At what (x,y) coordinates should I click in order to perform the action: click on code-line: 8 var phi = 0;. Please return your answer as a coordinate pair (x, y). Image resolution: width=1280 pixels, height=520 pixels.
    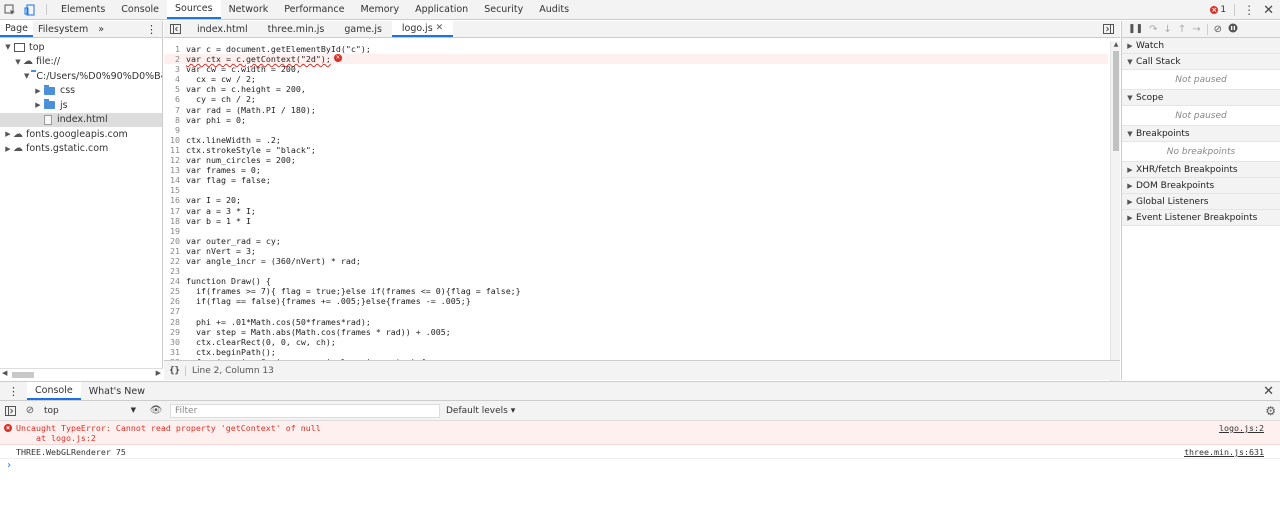
    Looking at the image, I should click on (636, 120).